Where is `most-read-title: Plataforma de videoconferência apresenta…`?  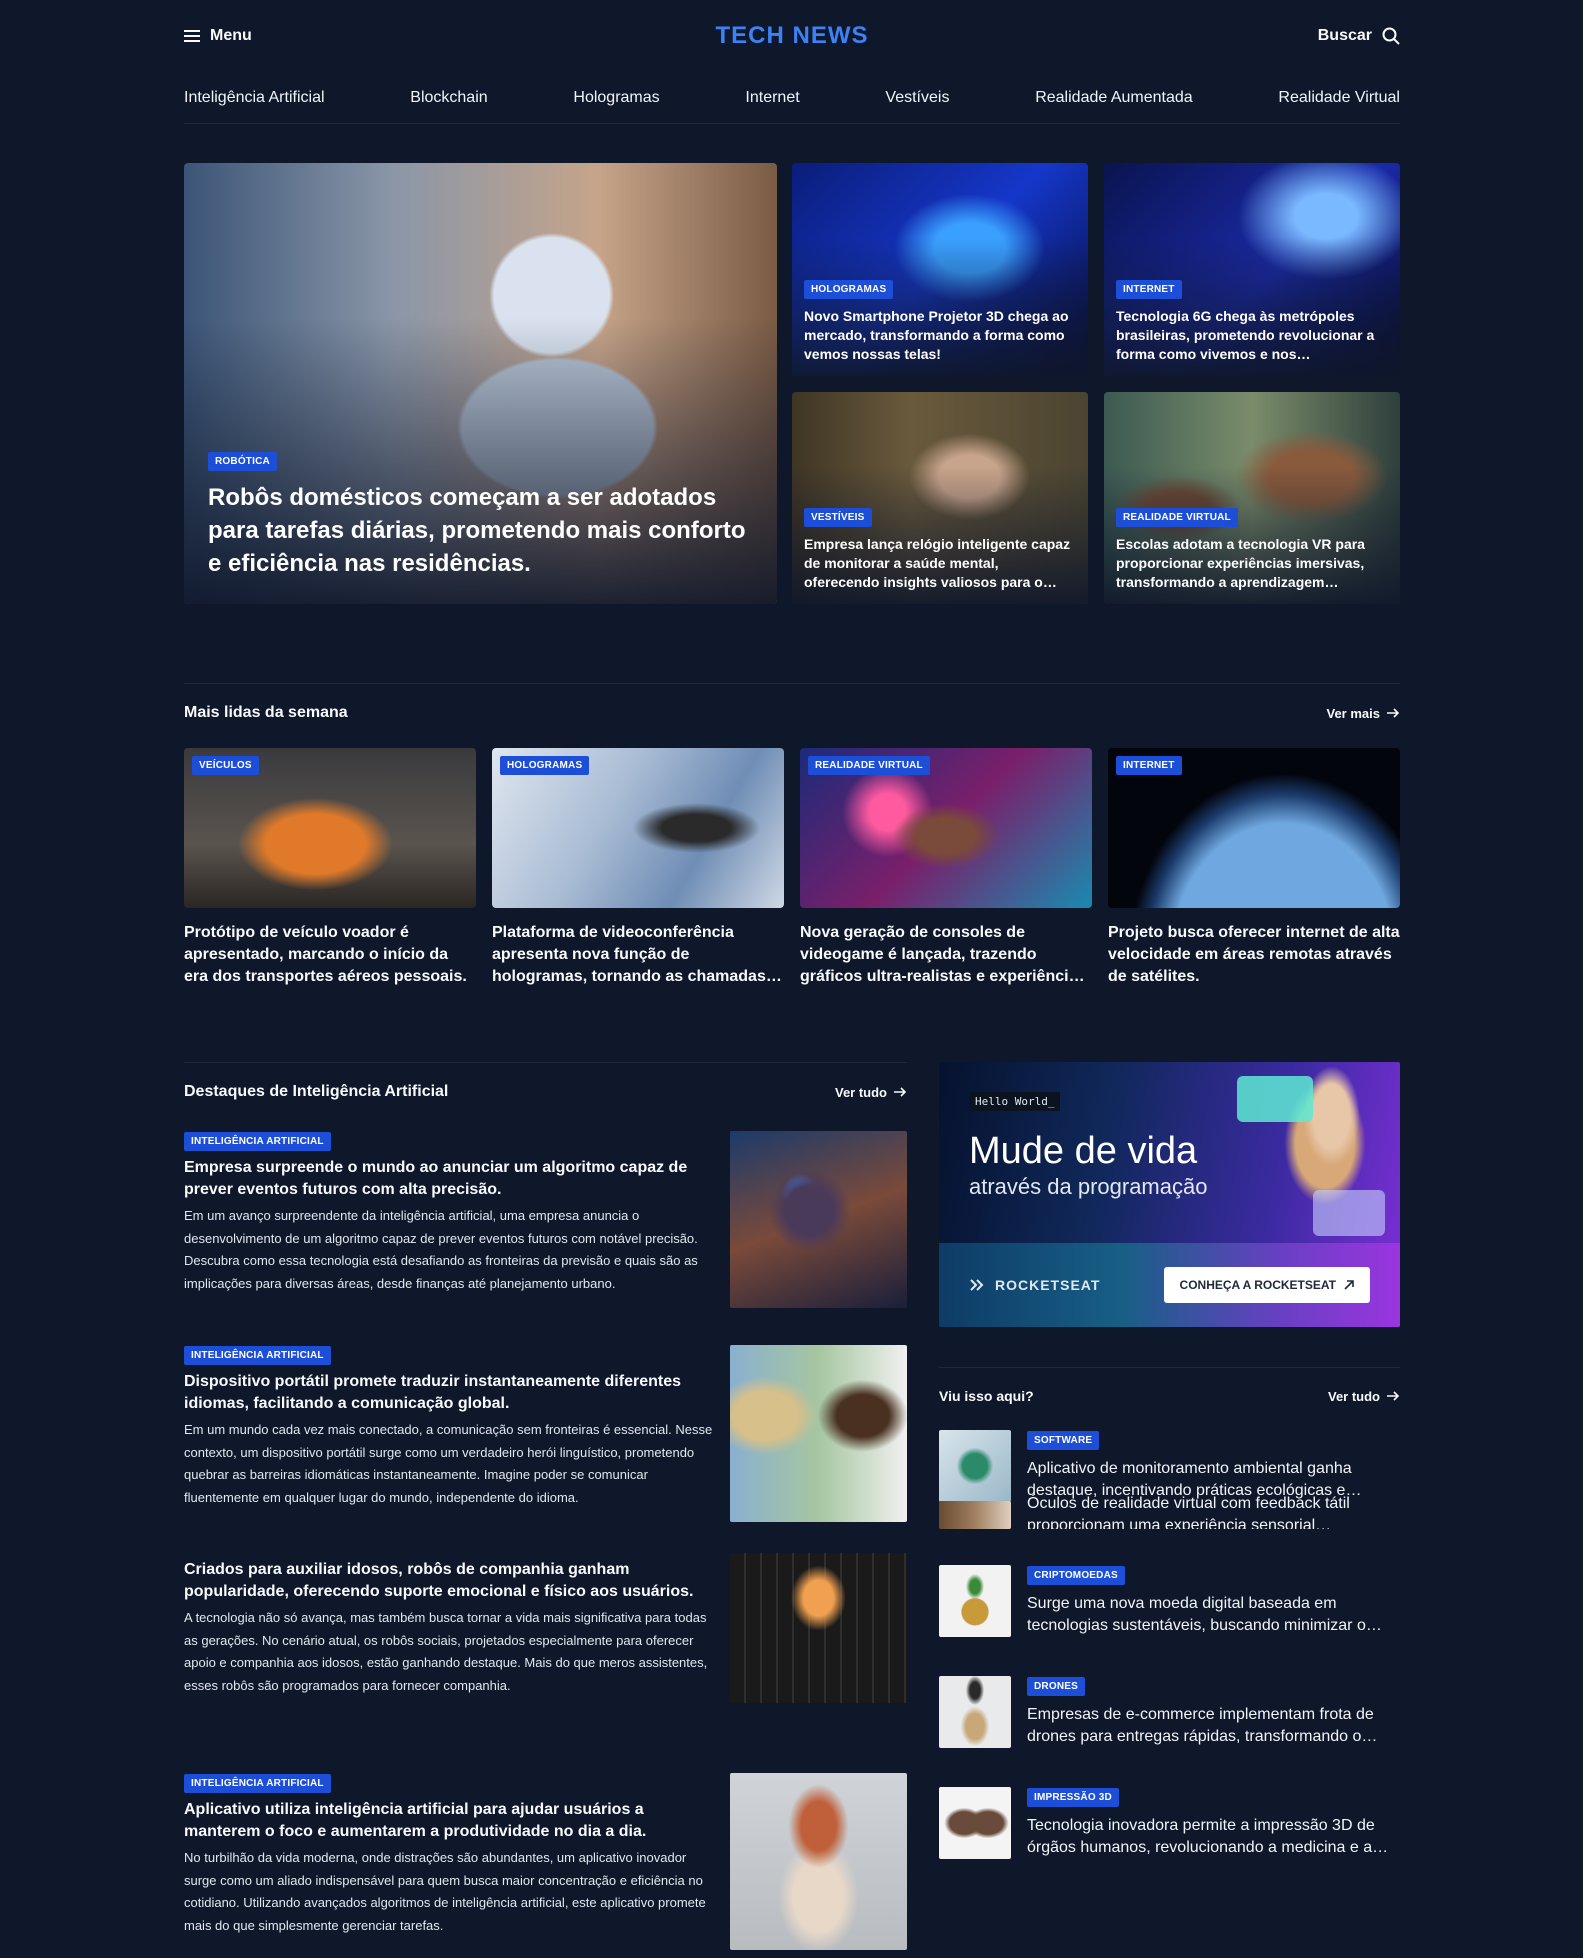
most-read-title: Plataforma de videoconferência apresenta… is located at coordinates (629, 954).